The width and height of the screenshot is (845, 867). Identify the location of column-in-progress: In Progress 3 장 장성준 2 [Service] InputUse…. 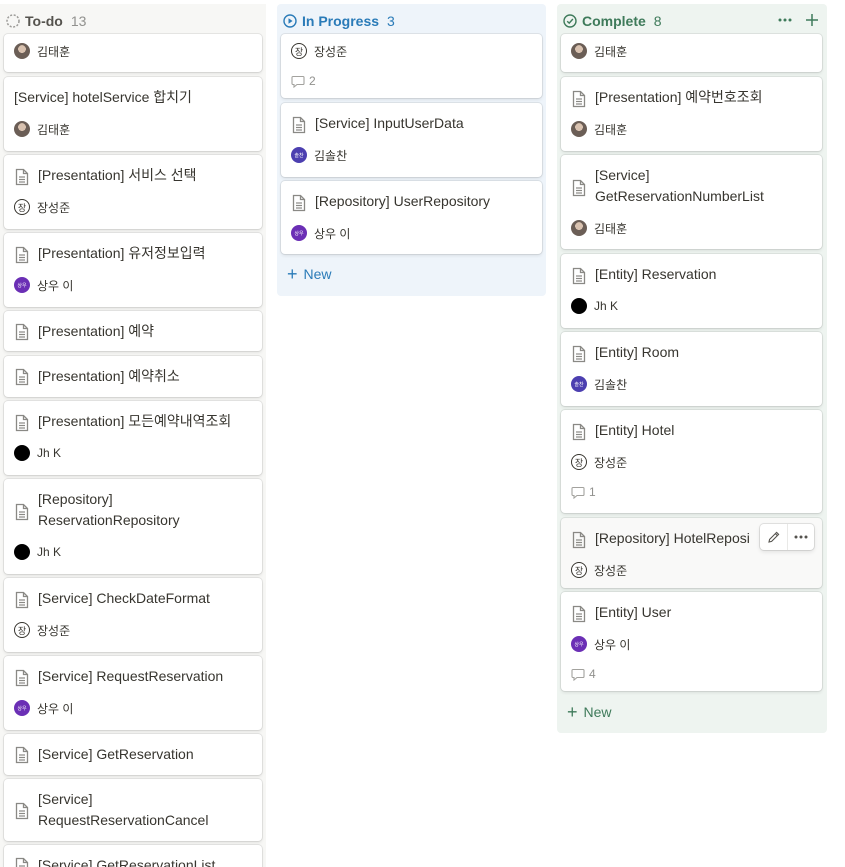
(411, 150).